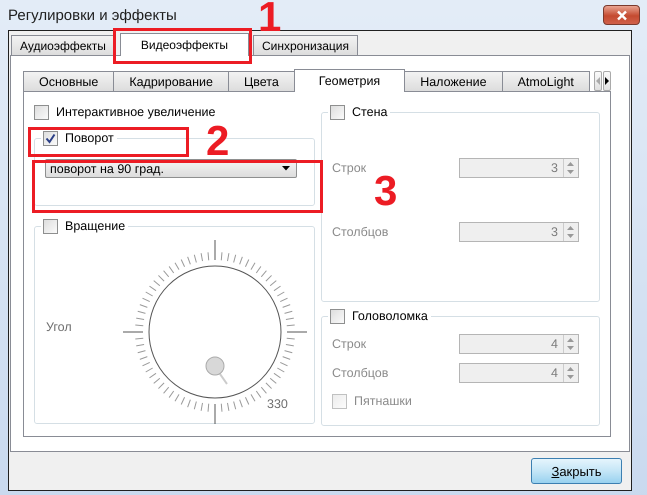 The width and height of the screenshot is (647, 495). I want to click on tab: Цвета, so click(261, 81).